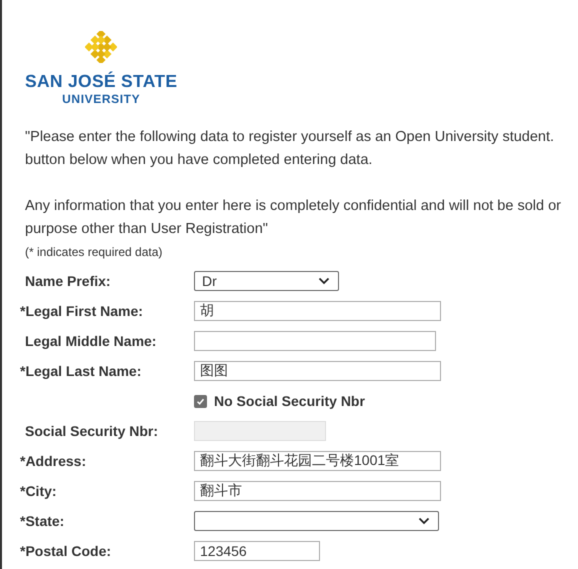  I want to click on intro-paragraph: Any information that you enter here is completely confidential and will not be sold or purpose other than User Registration", so click(293, 218).